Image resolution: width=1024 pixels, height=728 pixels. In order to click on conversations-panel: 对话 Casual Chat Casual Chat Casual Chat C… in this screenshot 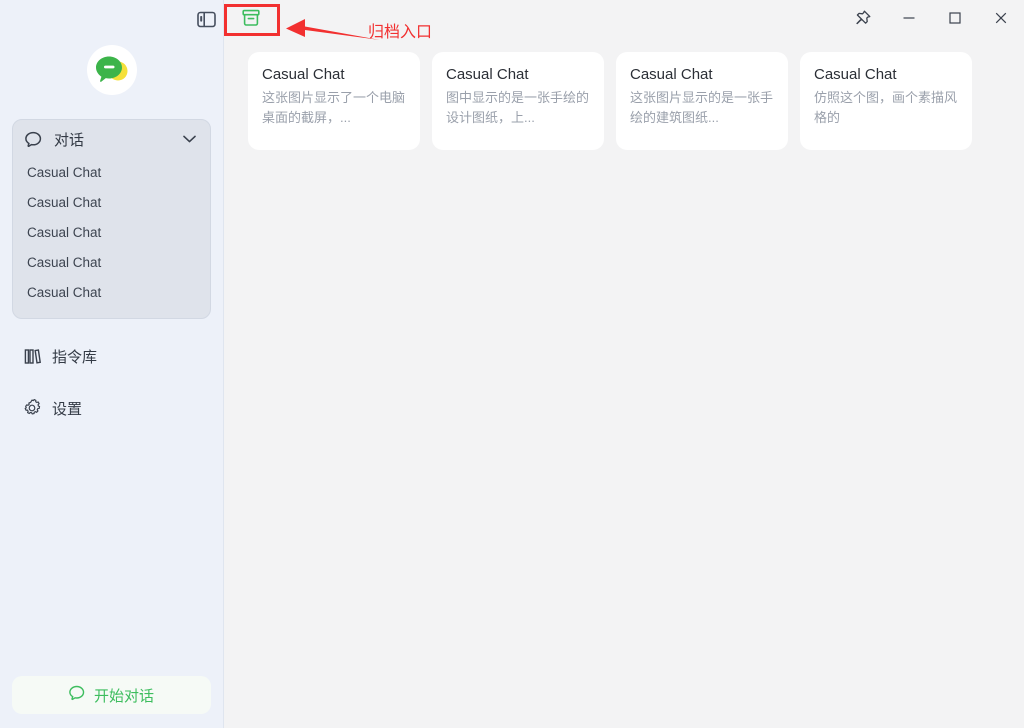, I will do `click(111, 219)`.